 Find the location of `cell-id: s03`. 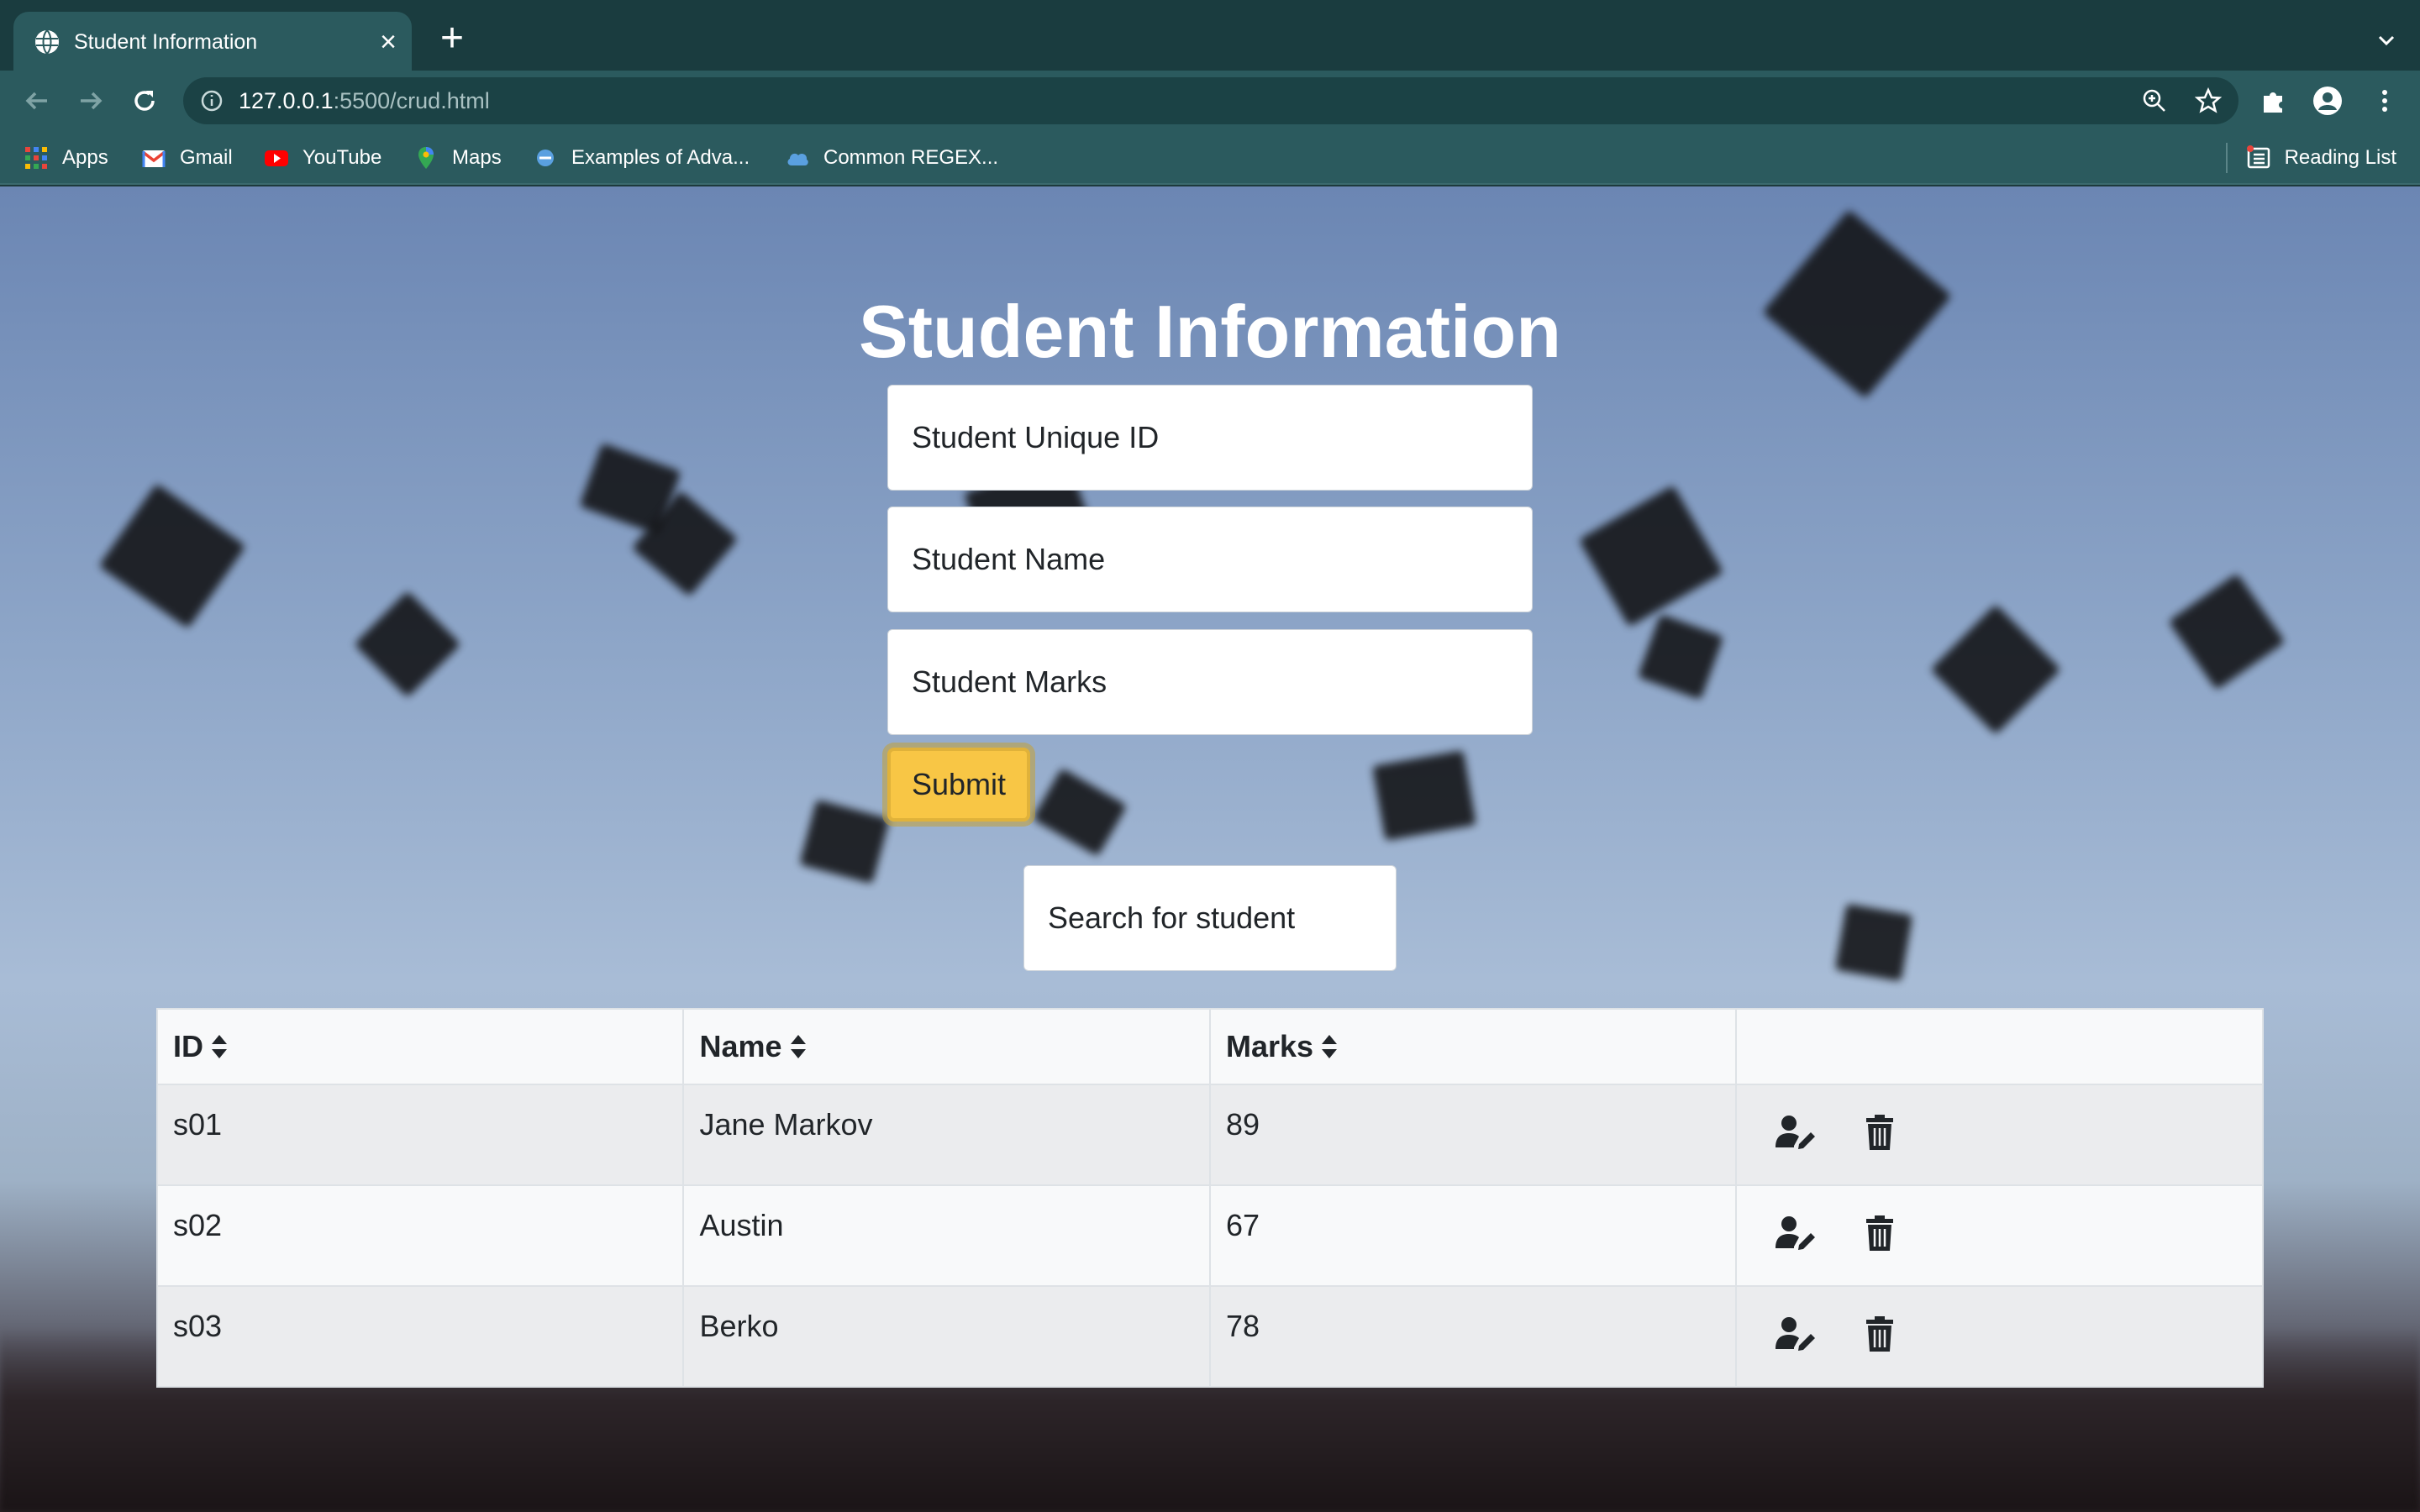

cell-id: s03 is located at coordinates (420, 1336).